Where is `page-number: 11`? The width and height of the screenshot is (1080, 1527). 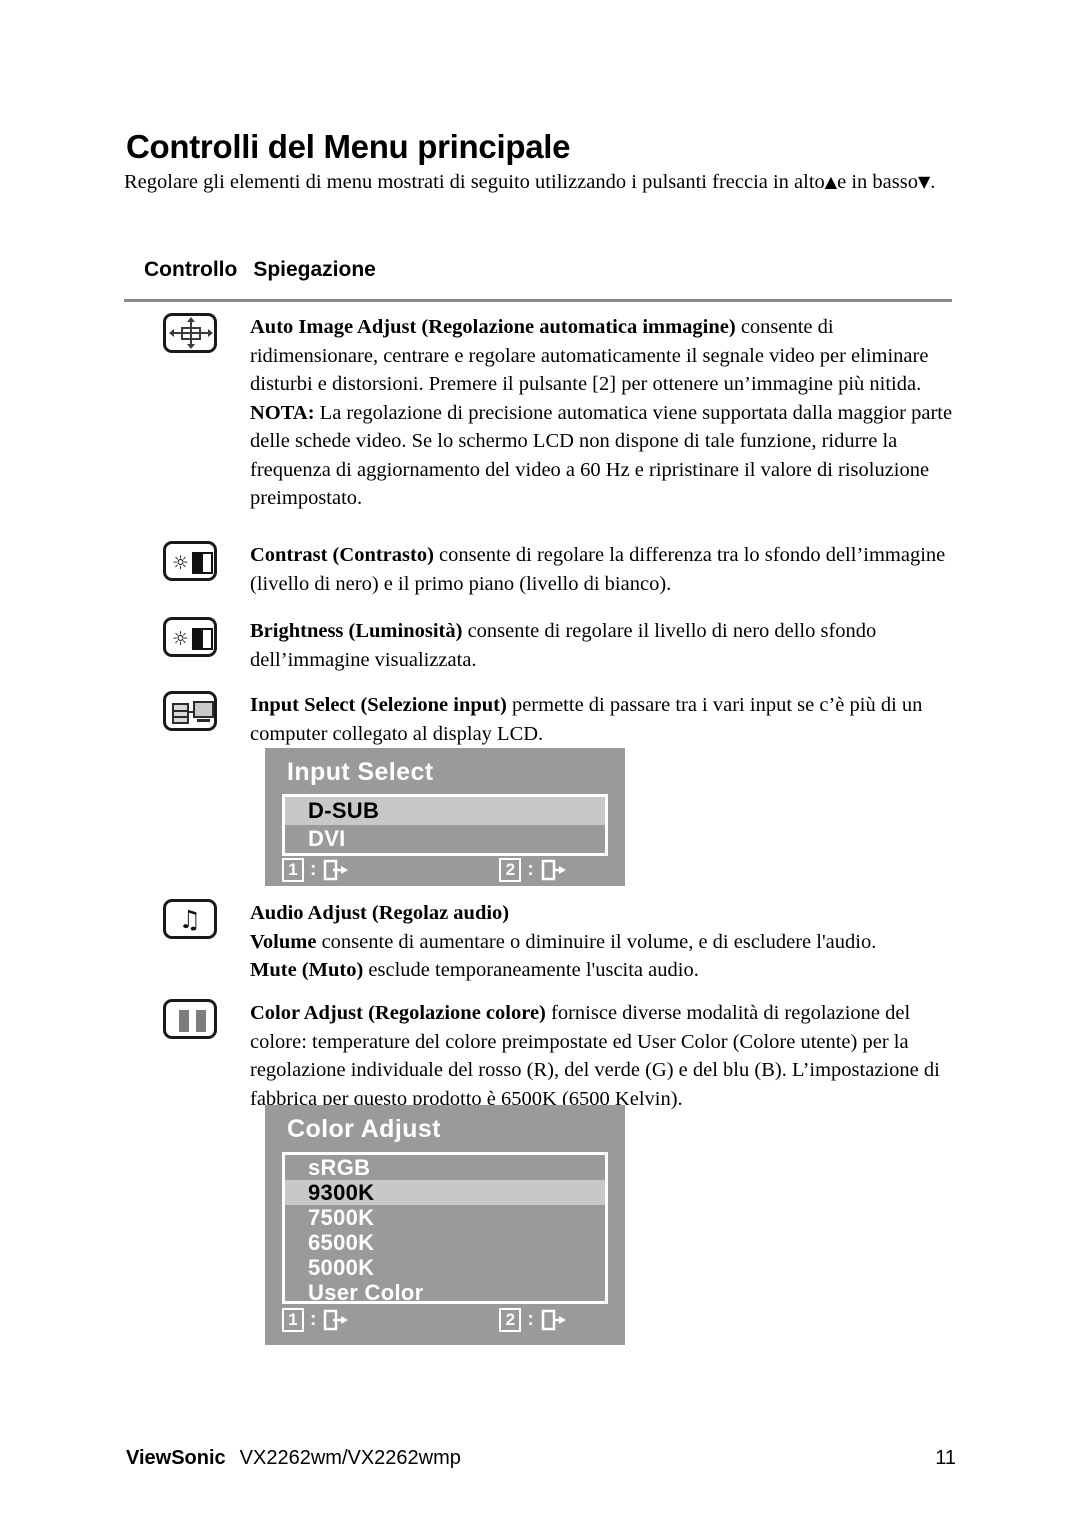
page-number: 11 is located at coordinates (945, 1458).